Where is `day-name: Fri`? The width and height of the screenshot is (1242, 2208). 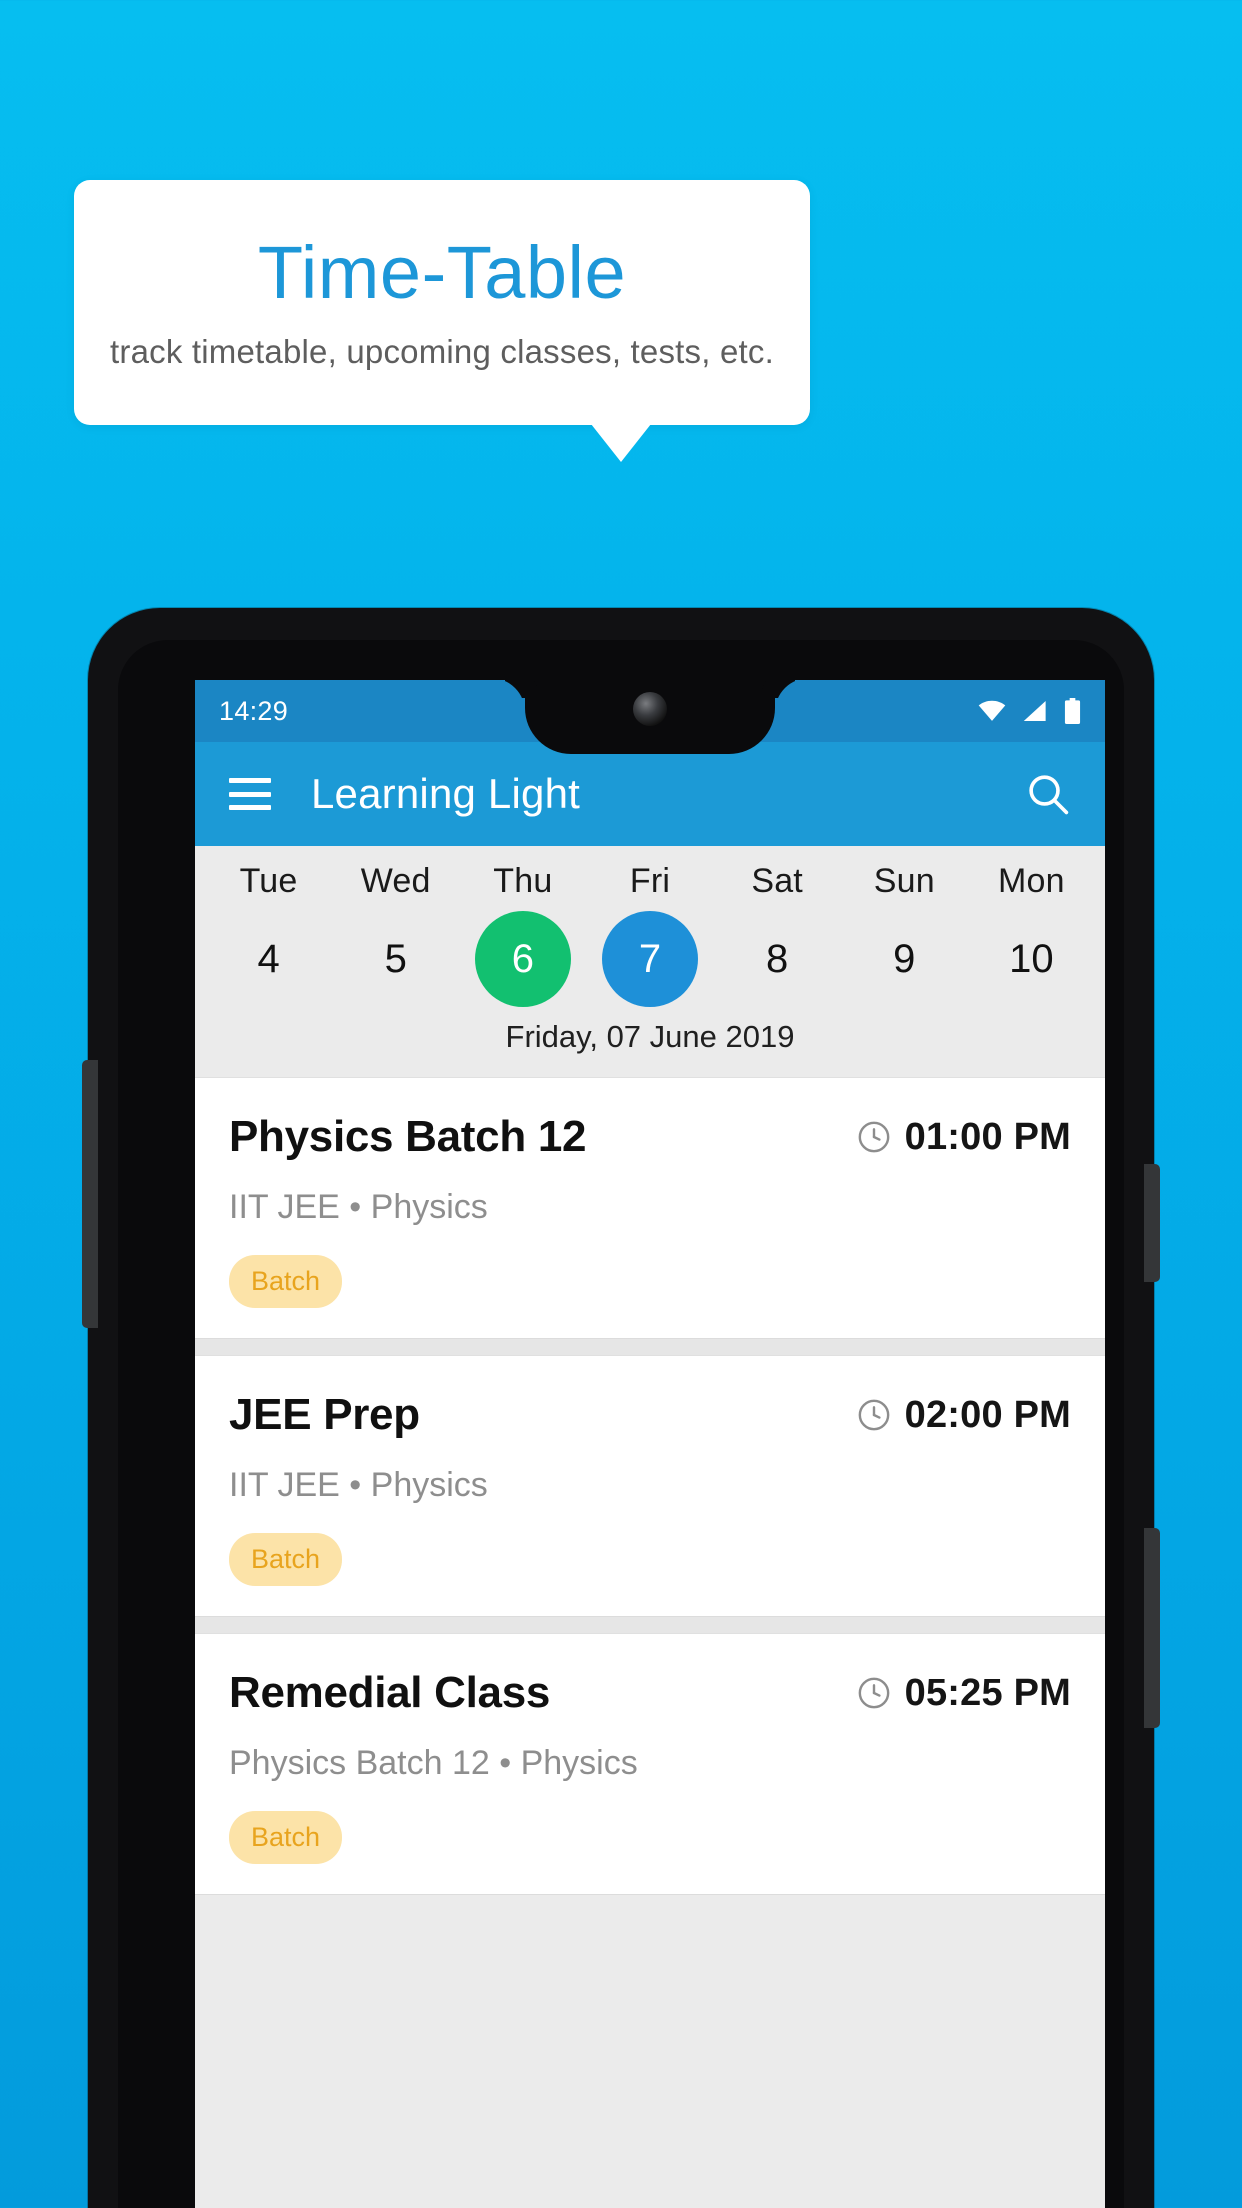
day-name: Fri is located at coordinates (650, 881).